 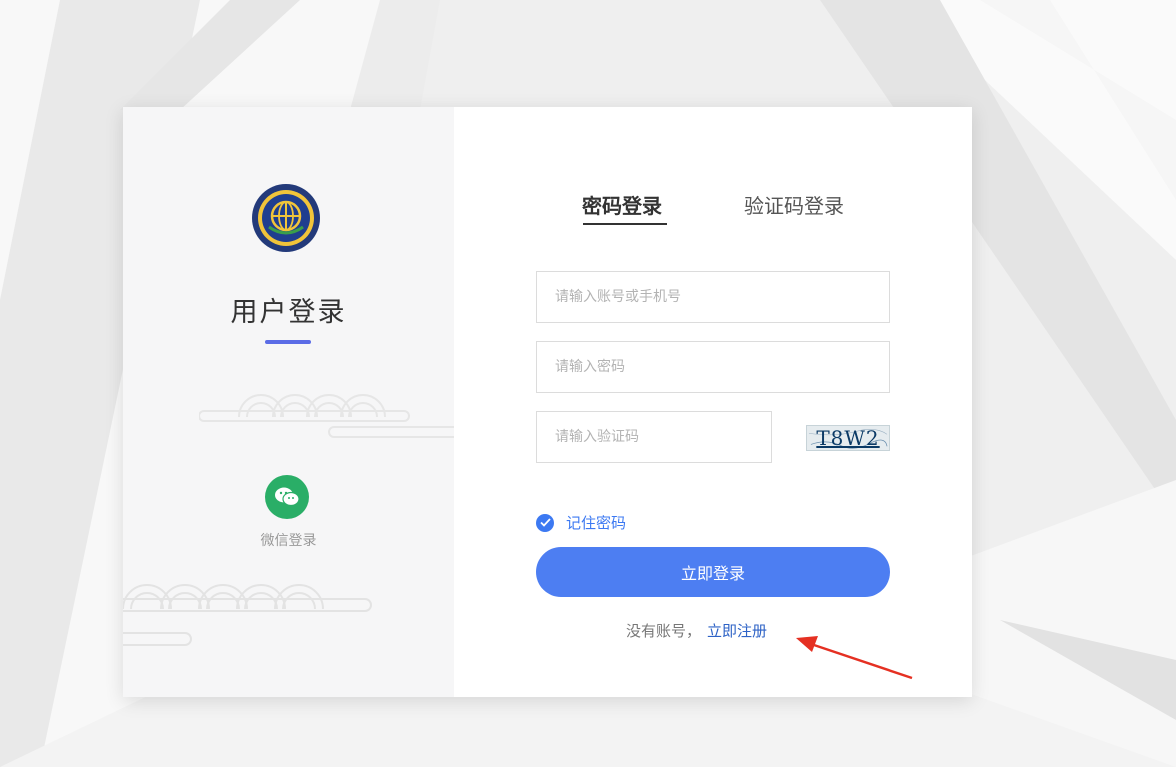 What do you see at coordinates (596, 523) in the screenshot?
I see `remember-password-label: 记住密码` at bounding box center [596, 523].